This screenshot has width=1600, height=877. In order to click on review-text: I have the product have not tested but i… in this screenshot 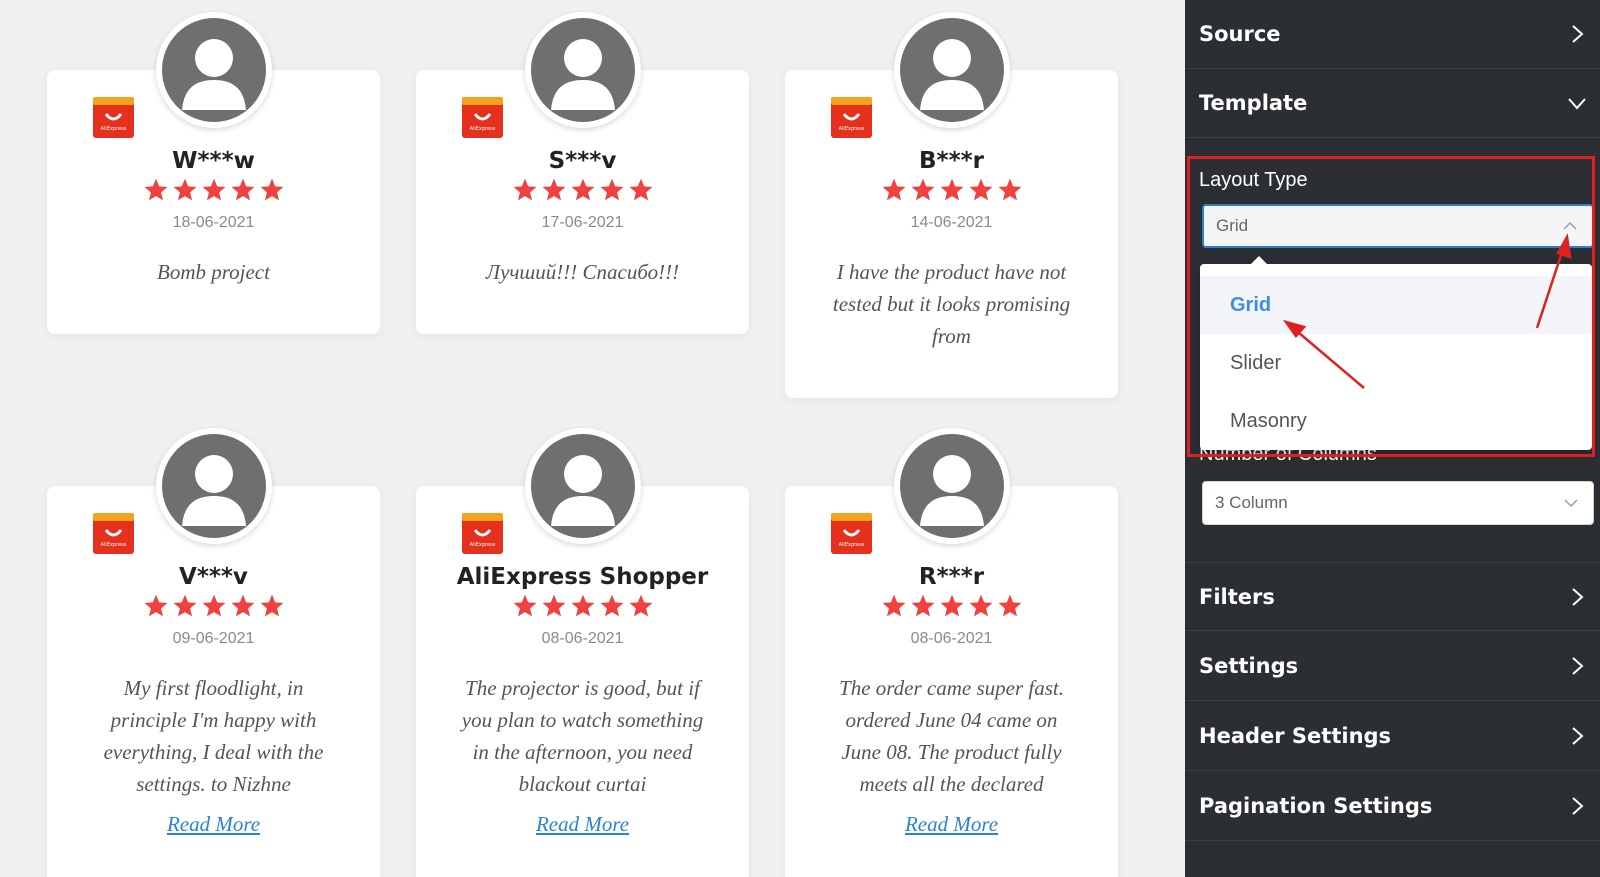, I will do `click(951, 304)`.